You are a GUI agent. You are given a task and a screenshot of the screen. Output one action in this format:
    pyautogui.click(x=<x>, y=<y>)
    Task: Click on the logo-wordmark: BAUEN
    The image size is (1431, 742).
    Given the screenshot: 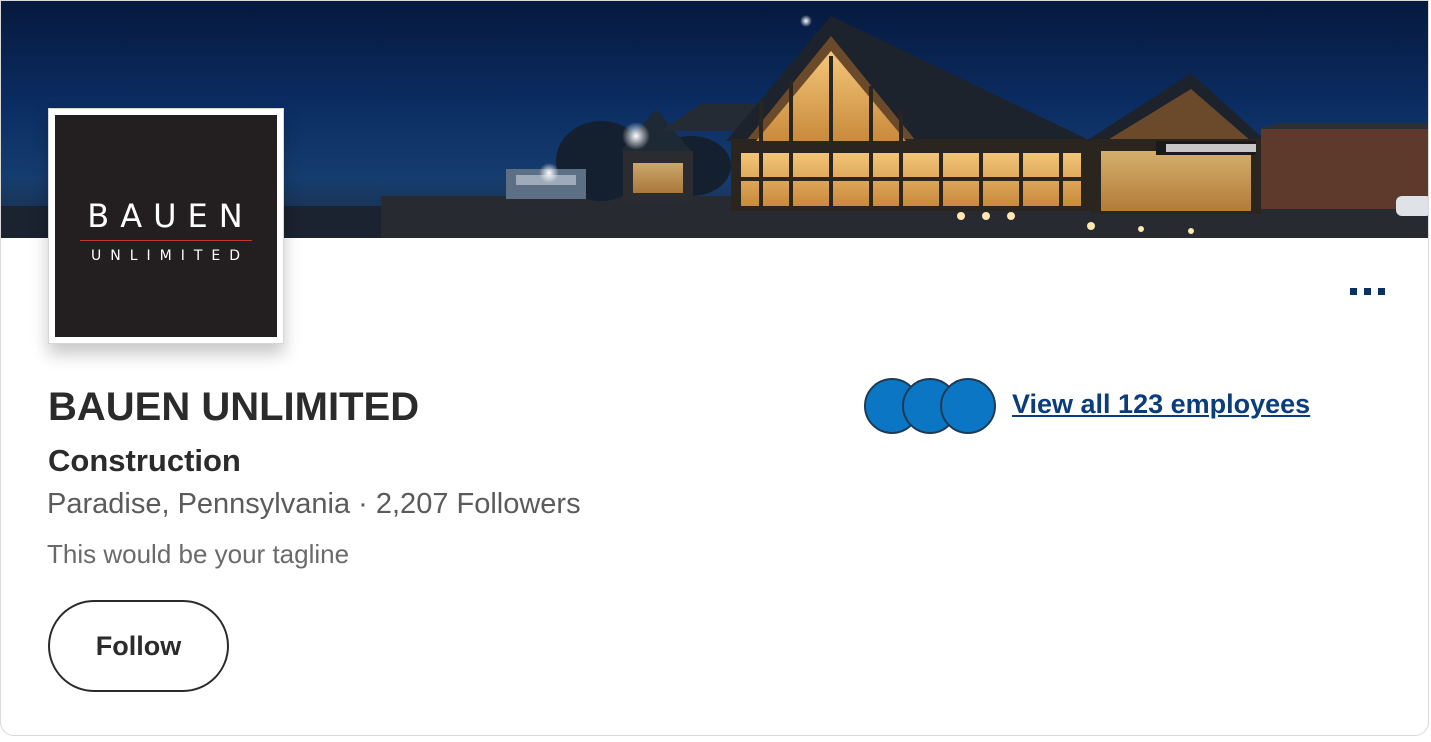 What is the action you would take?
    pyautogui.click(x=170, y=216)
    